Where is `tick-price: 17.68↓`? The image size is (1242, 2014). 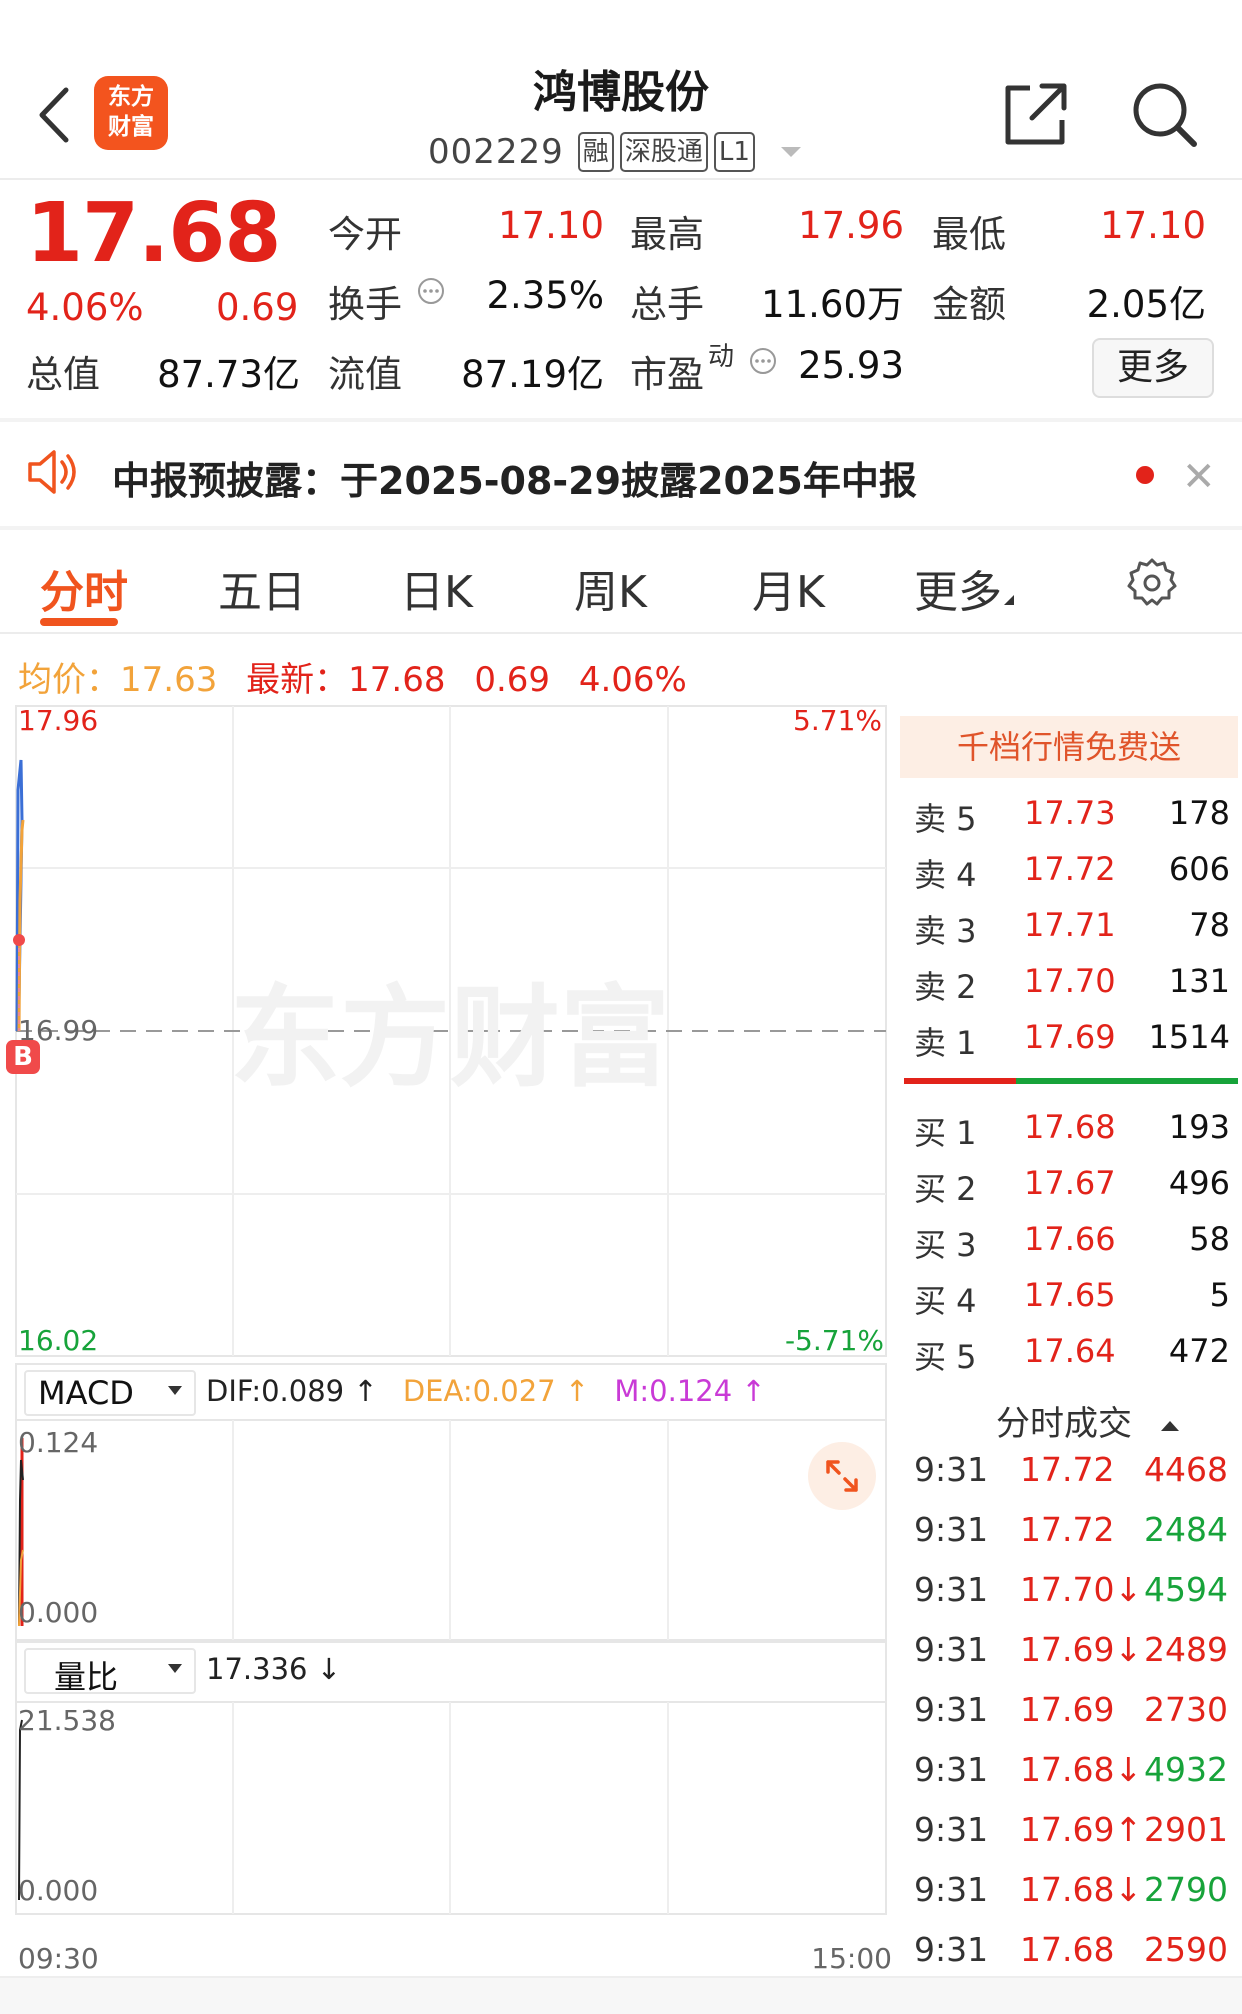 tick-price: 17.68↓ is located at coordinates (1081, 1889).